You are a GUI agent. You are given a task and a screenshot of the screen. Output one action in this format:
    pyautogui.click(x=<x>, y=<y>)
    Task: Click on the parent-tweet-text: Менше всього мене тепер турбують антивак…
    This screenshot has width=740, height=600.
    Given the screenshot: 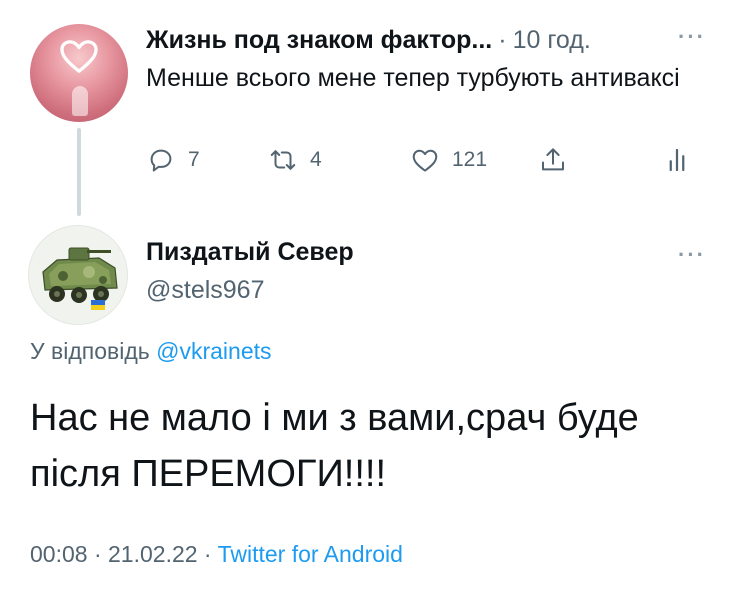 What is the action you would take?
    pyautogui.click(x=413, y=78)
    